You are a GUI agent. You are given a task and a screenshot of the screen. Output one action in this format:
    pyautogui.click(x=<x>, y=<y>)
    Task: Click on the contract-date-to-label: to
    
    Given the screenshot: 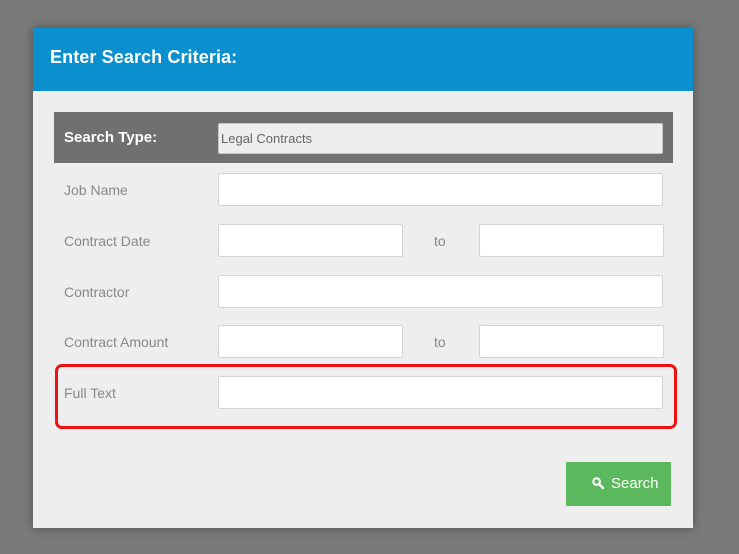 What is the action you would take?
    pyautogui.click(x=440, y=241)
    